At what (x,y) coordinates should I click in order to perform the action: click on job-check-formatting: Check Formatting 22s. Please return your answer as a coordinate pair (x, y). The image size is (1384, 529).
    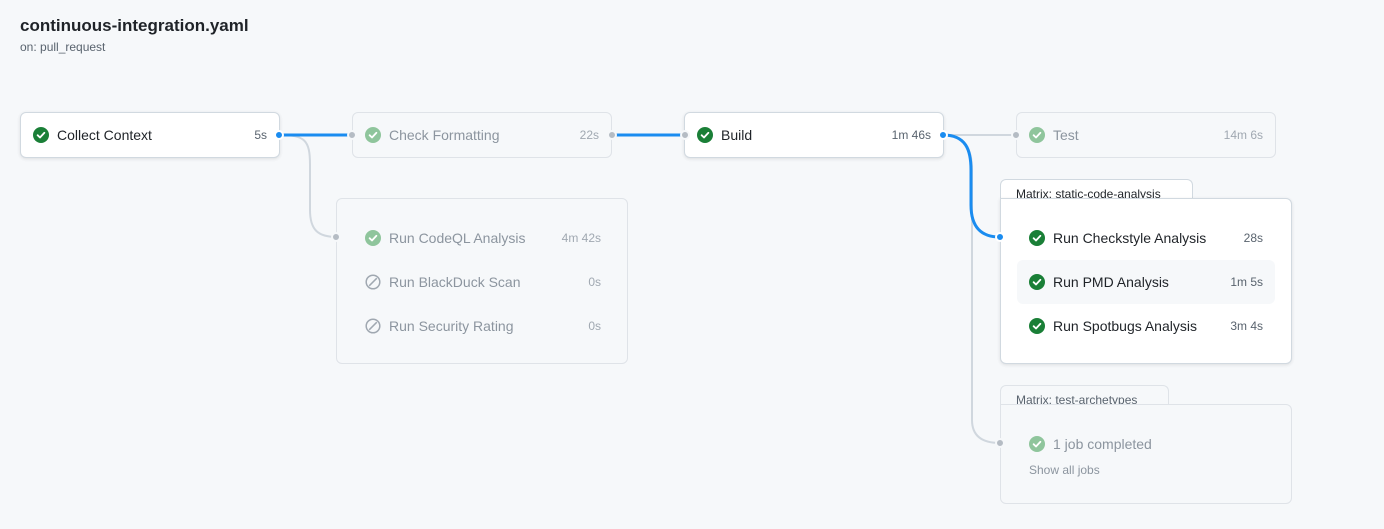
    Looking at the image, I should click on (482, 135).